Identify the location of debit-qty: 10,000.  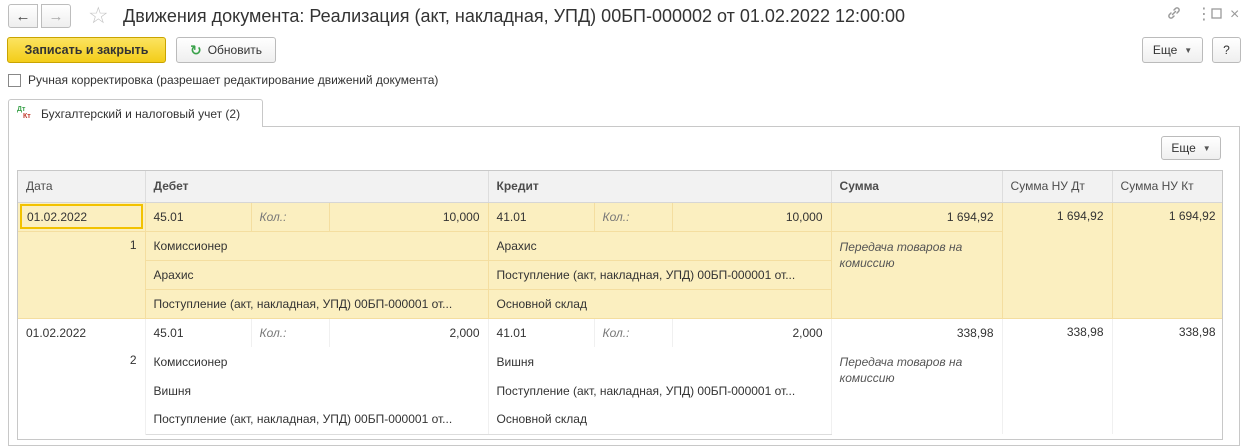
(409, 217).